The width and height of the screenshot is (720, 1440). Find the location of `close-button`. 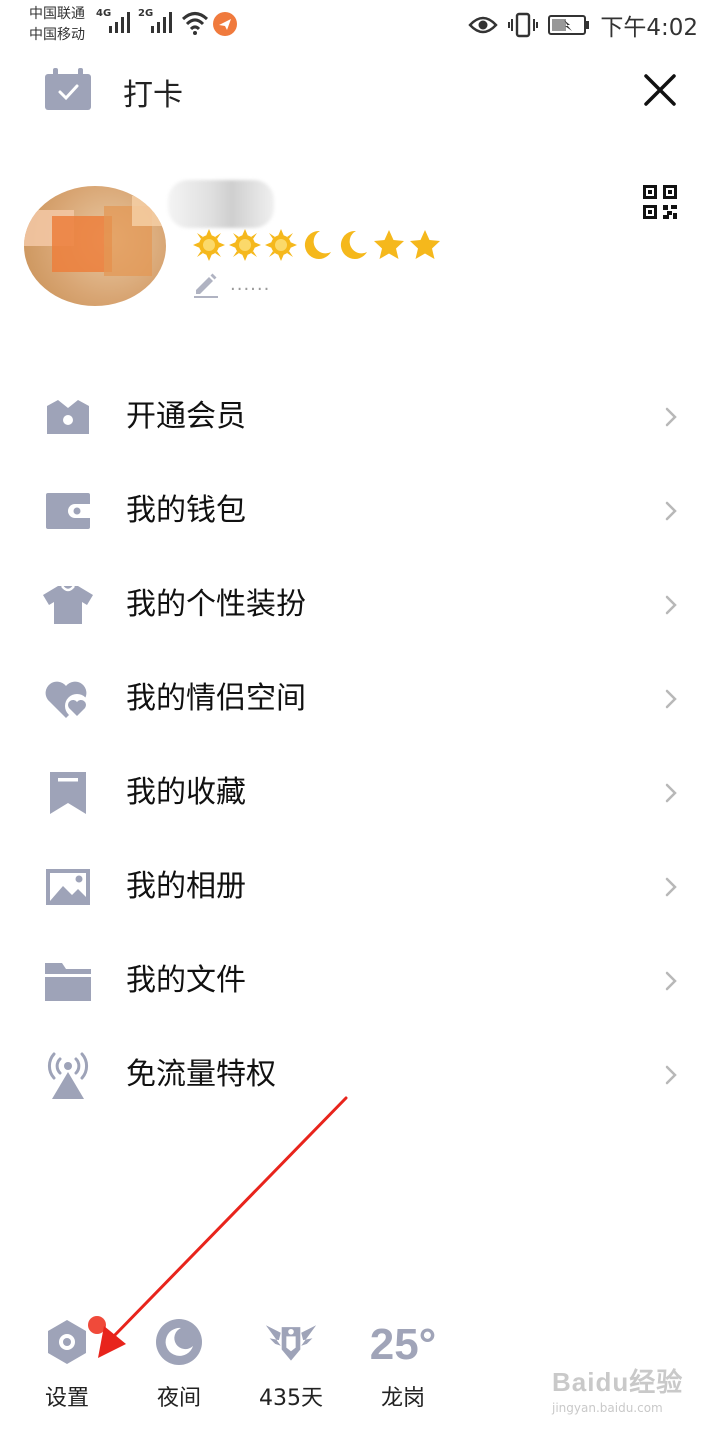

close-button is located at coordinates (660, 90).